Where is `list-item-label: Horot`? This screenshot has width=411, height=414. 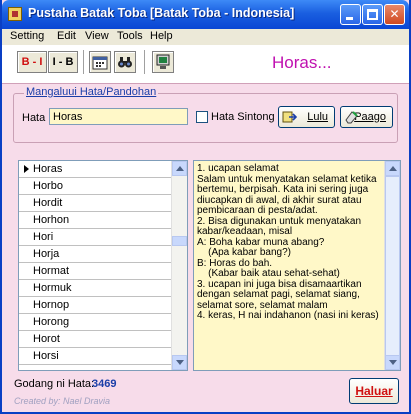
list-item-label: Horot is located at coordinates (46, 339).